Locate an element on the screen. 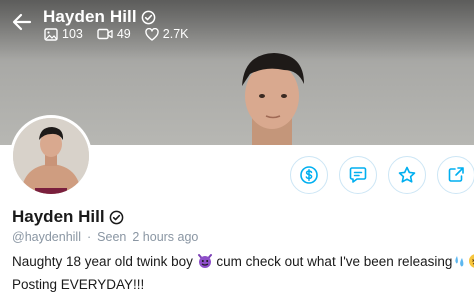  stat-videos-value: 49 is located at coordinates (123, 34).